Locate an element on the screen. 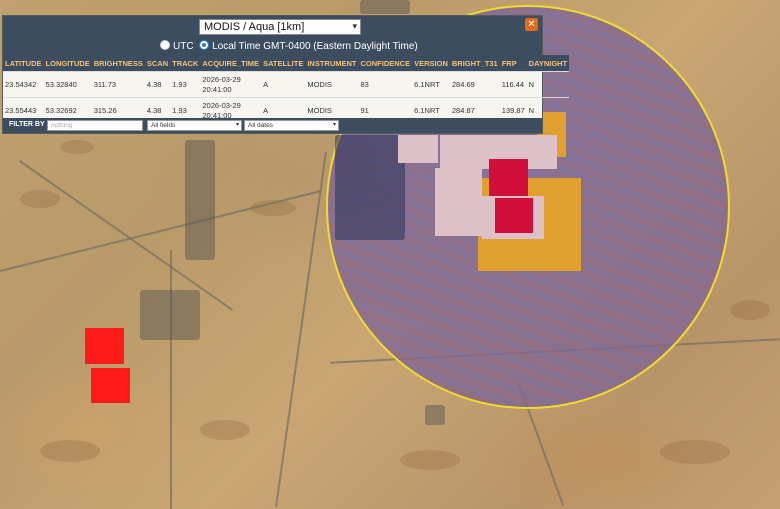 The width and height of the screenshot is (780, 509). cell-version: 6.1NRT is located at coordinates (431, 84).